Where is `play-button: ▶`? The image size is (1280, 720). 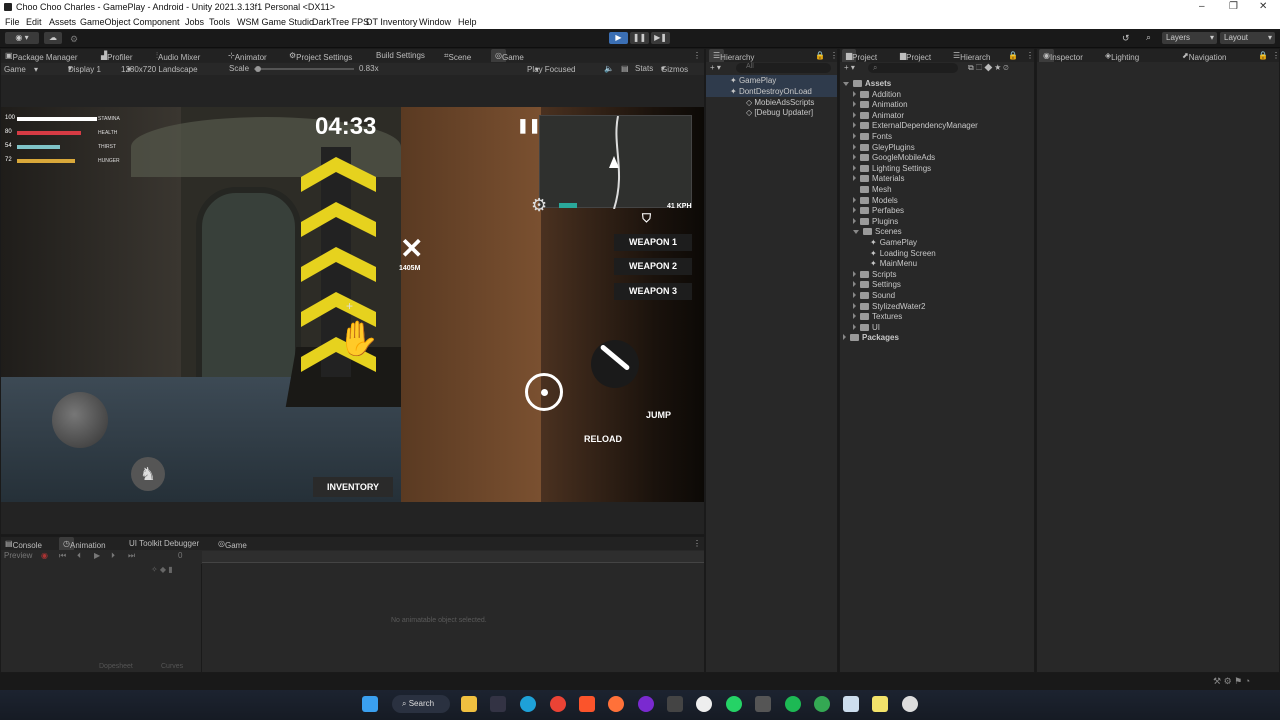
play-button: ▶ is located at coordinates (618, 38).